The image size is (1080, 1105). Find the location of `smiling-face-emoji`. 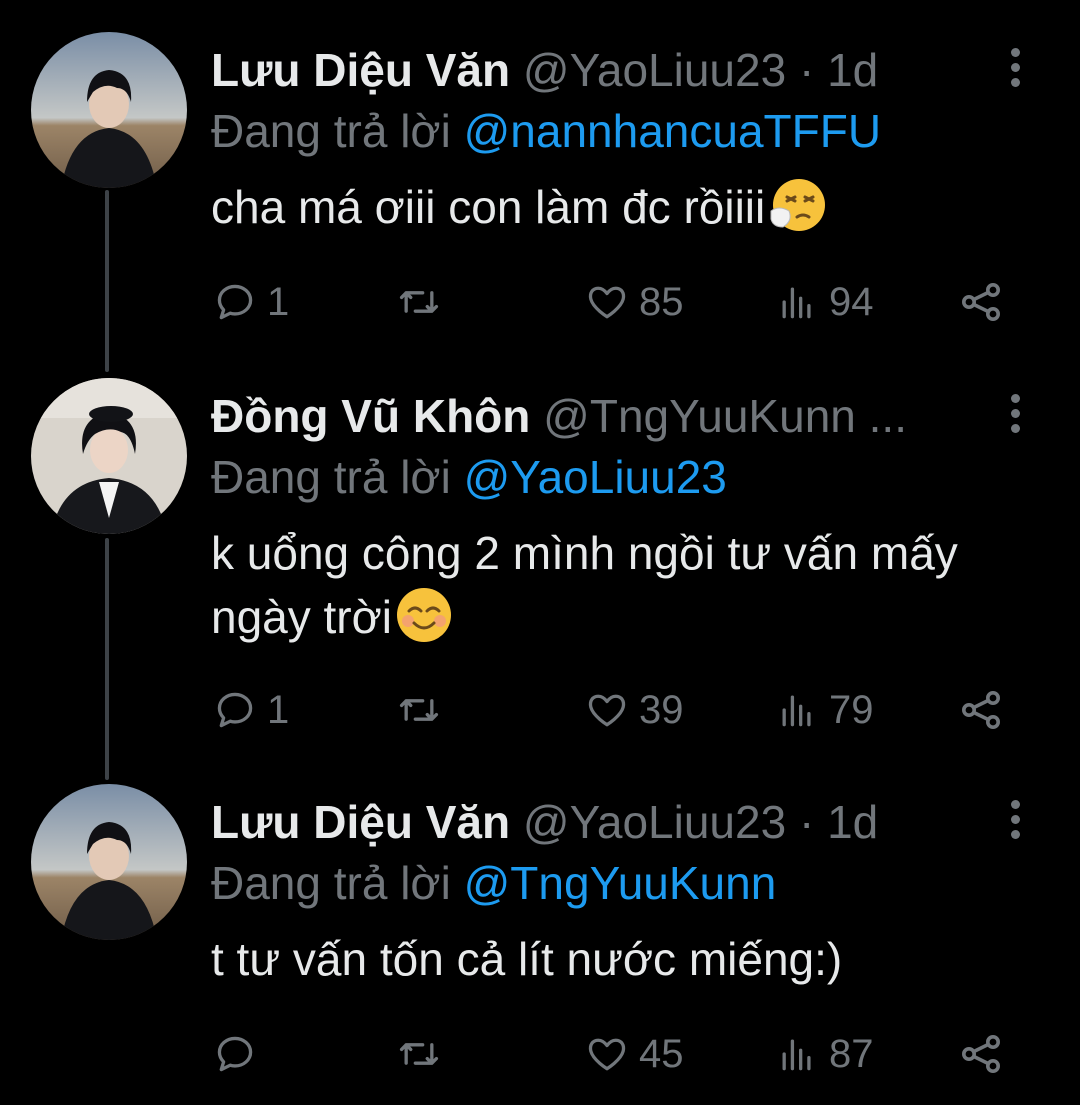

smiling-face-emoji is located at coordinates (424, 615).